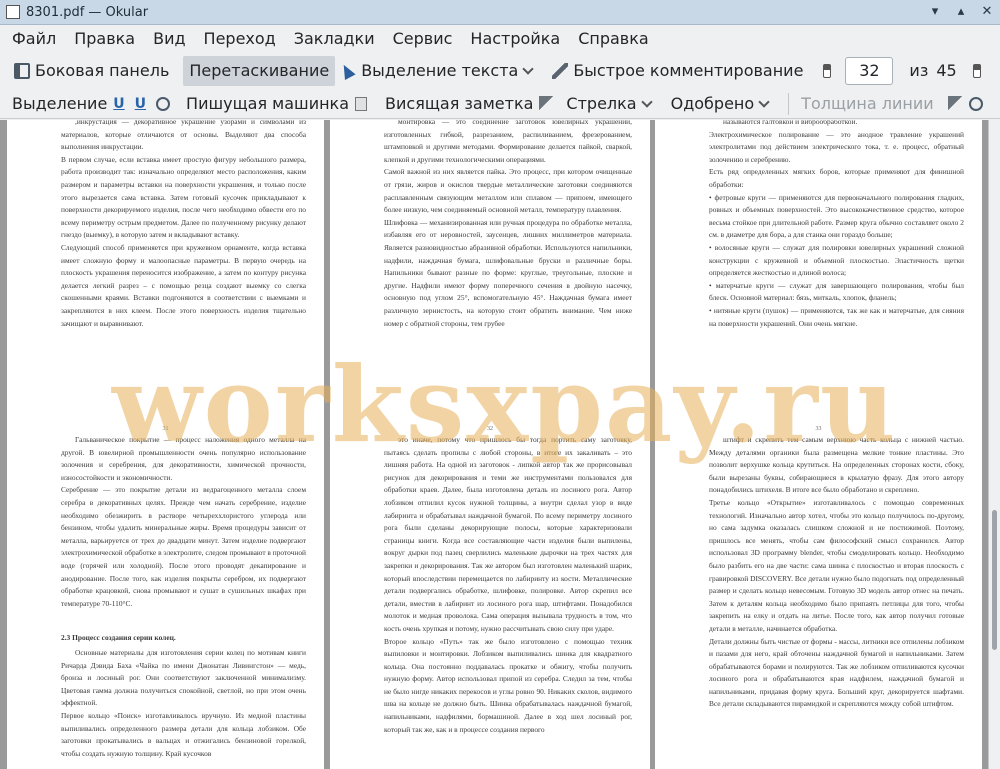  Describe the element at coordinates (994, 444) in the screenshot. I see `vertical-scrollbar` at that location.